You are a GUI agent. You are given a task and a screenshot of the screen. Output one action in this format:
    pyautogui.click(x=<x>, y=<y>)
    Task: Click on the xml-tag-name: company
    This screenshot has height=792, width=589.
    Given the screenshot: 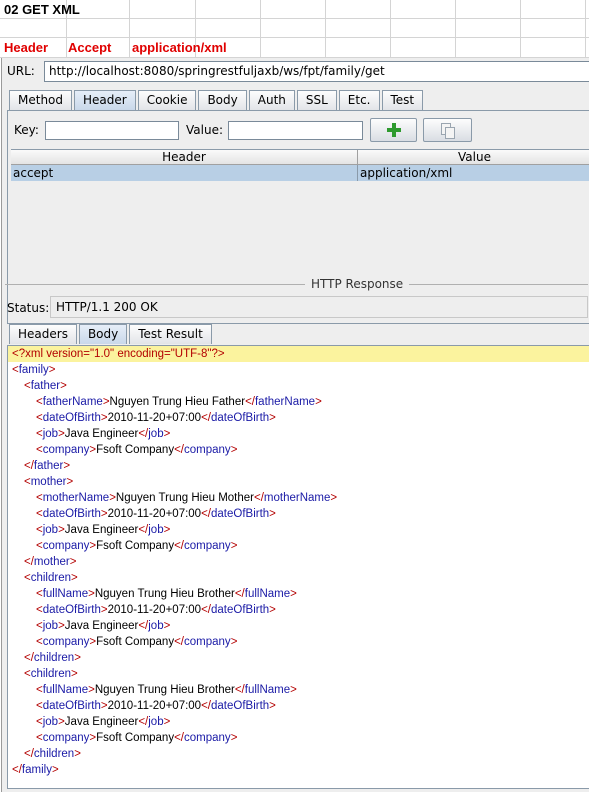 What is the action you would take?
    pyautogui.click(x=66, y=642)
    